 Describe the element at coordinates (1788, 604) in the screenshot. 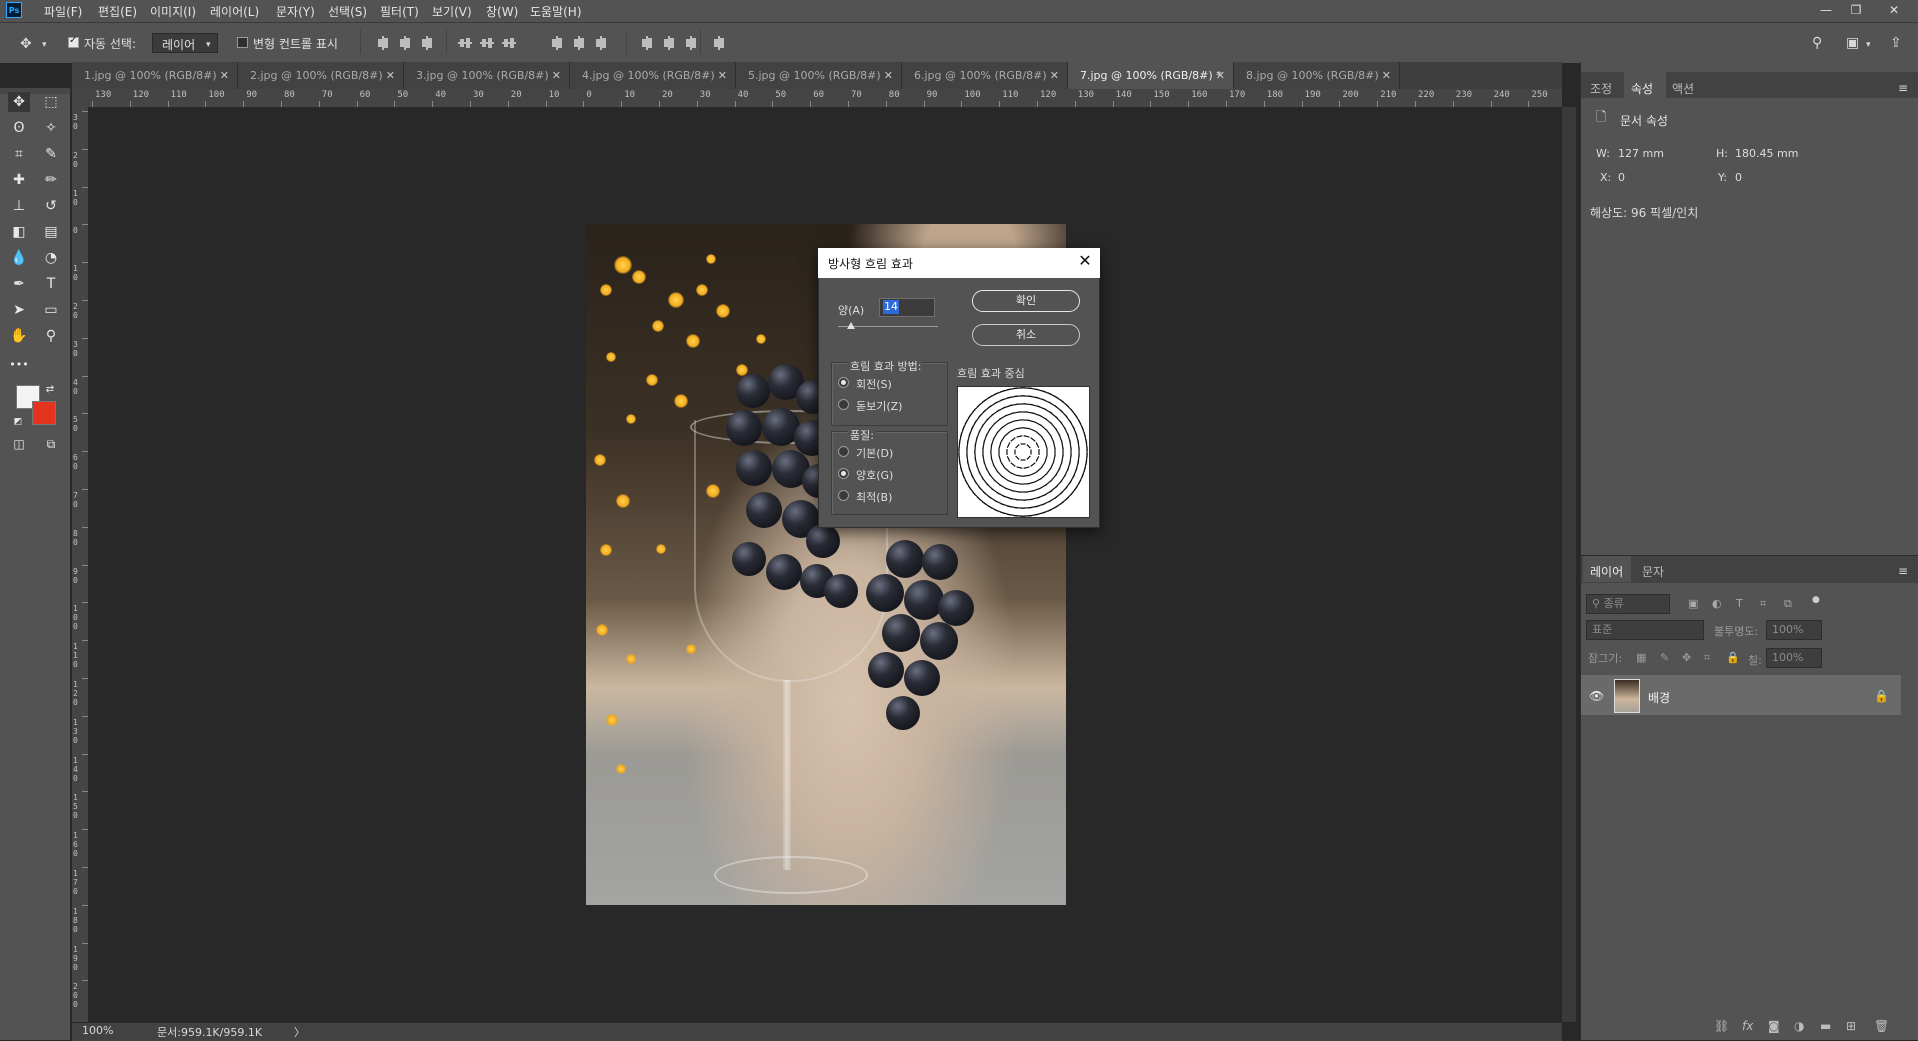

I see `smart-object-filter-icon: ⧉` at that location.